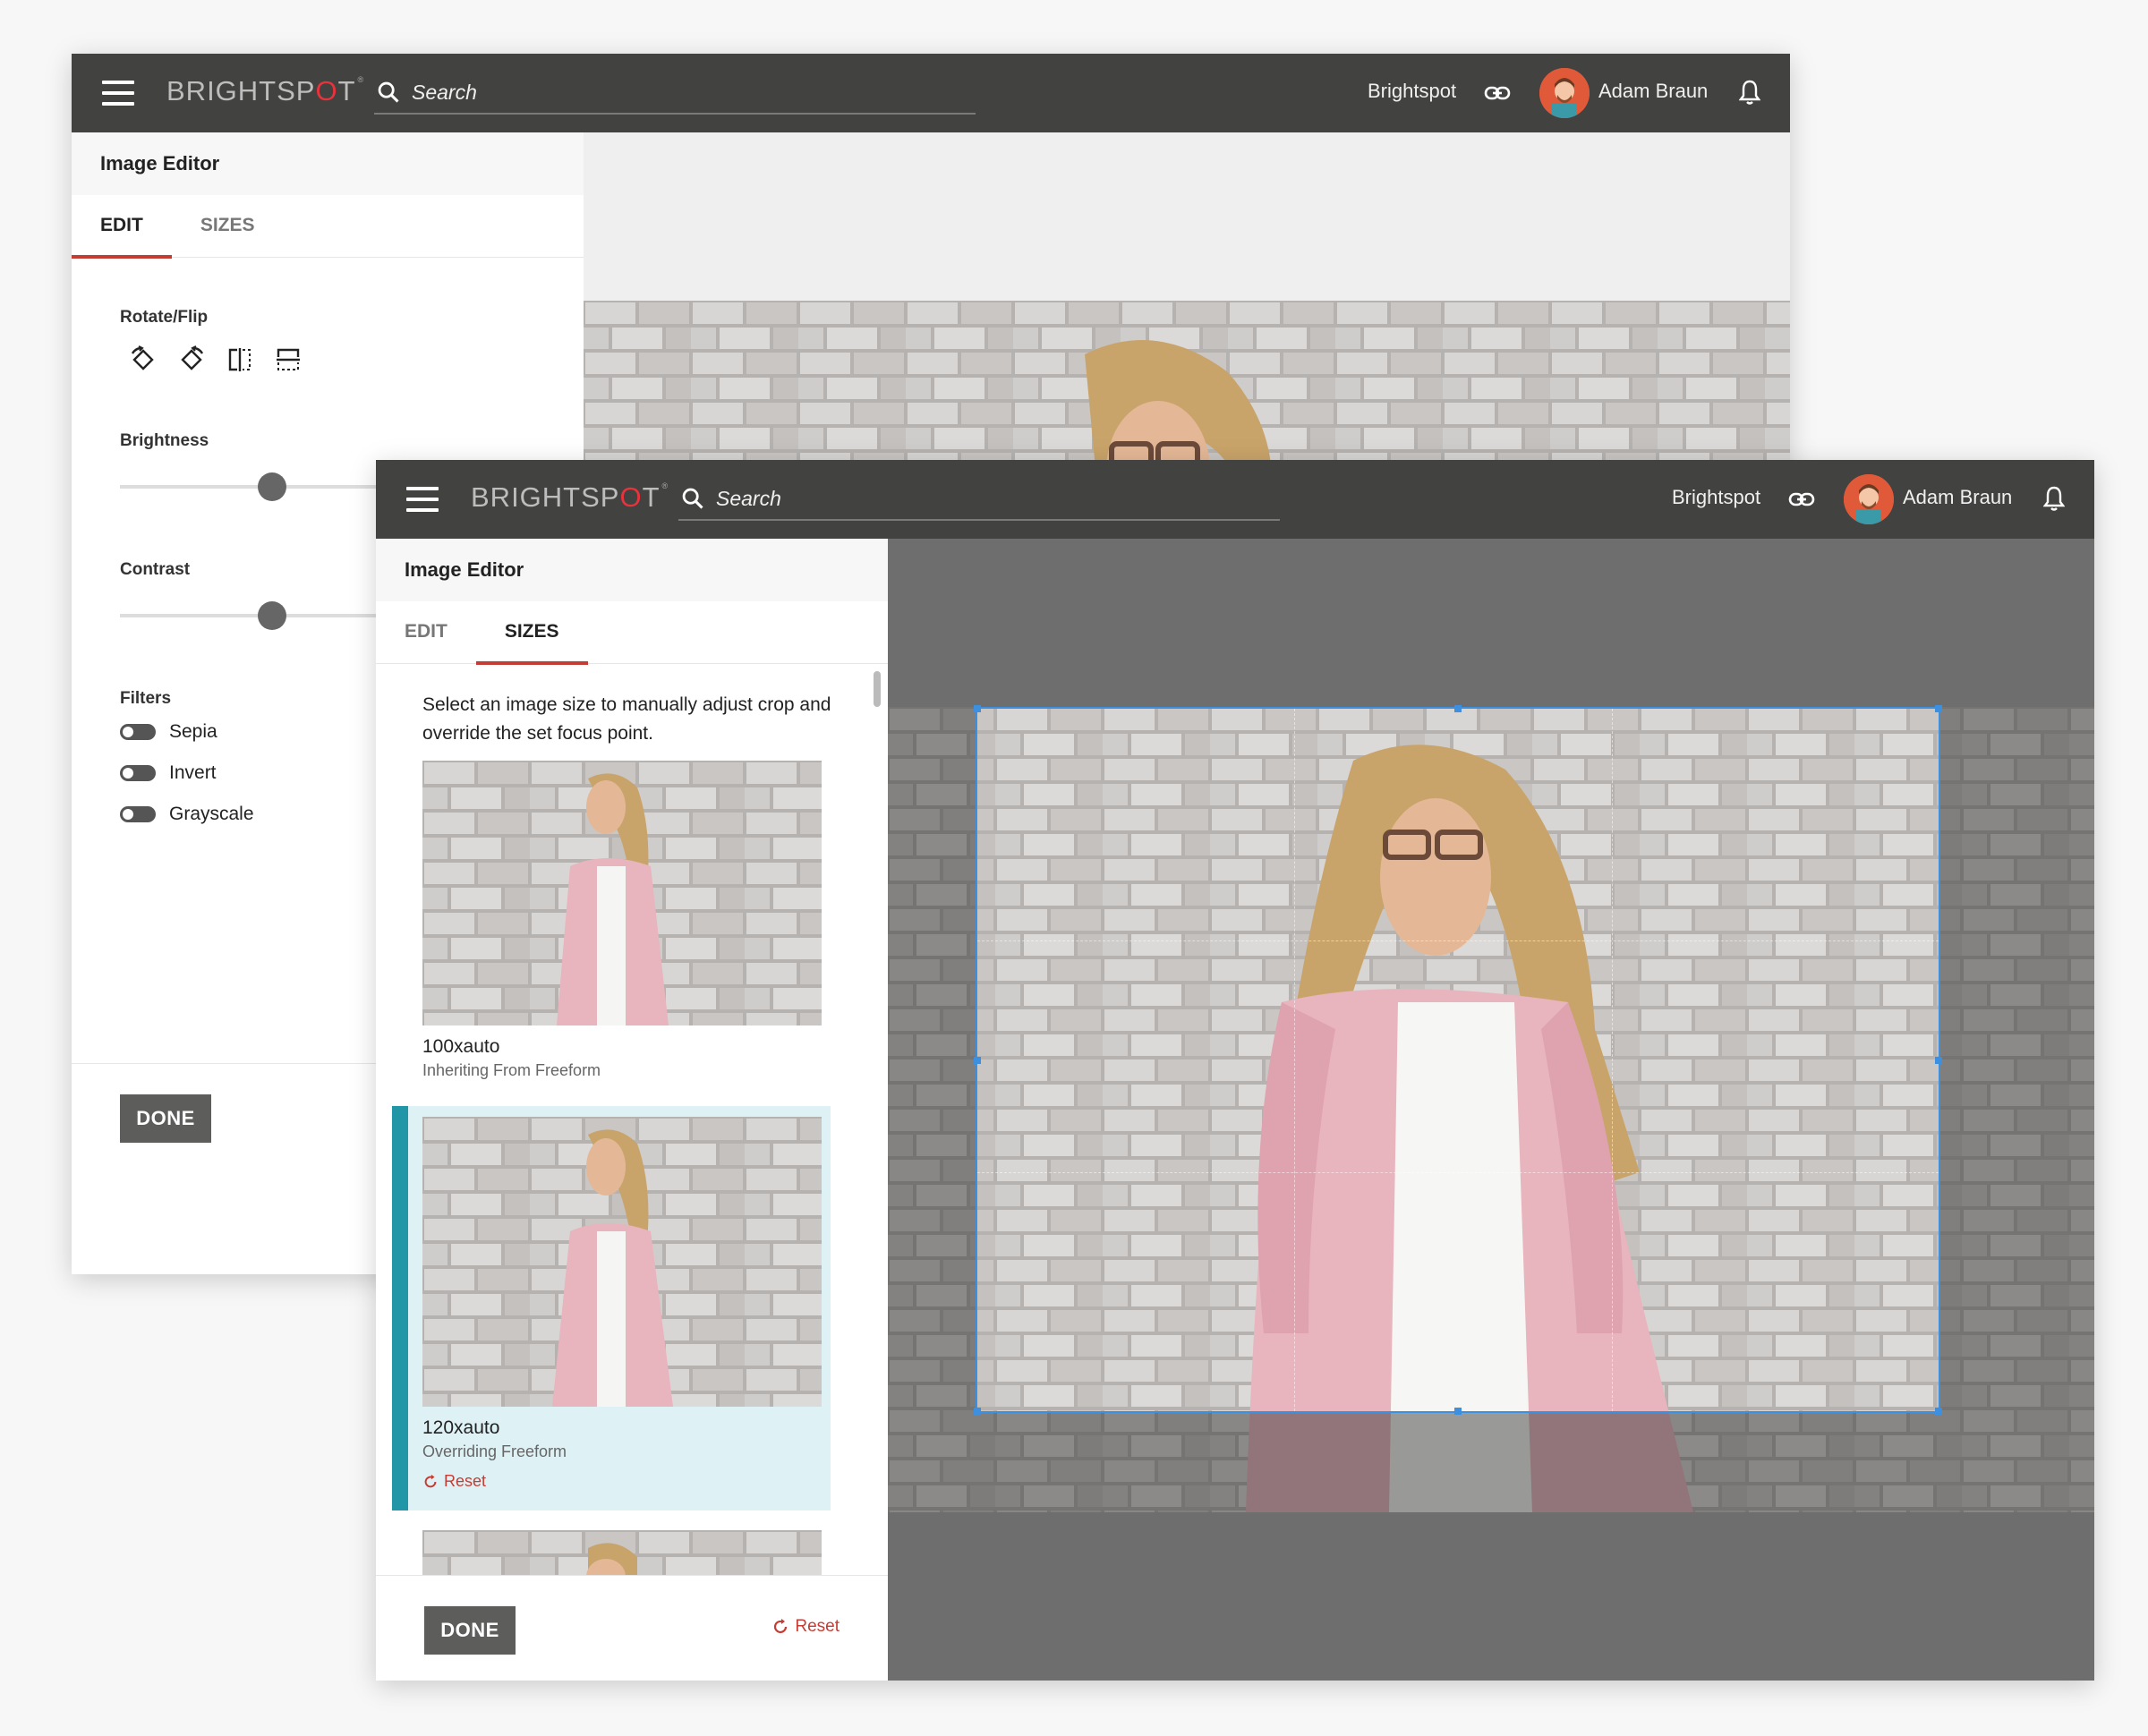 The height and width of the screenshot is (1736, 2148). Describe the element at coordinates (494, 1481) in the screenshot. I see `size-reset-link: Reset` at that location.